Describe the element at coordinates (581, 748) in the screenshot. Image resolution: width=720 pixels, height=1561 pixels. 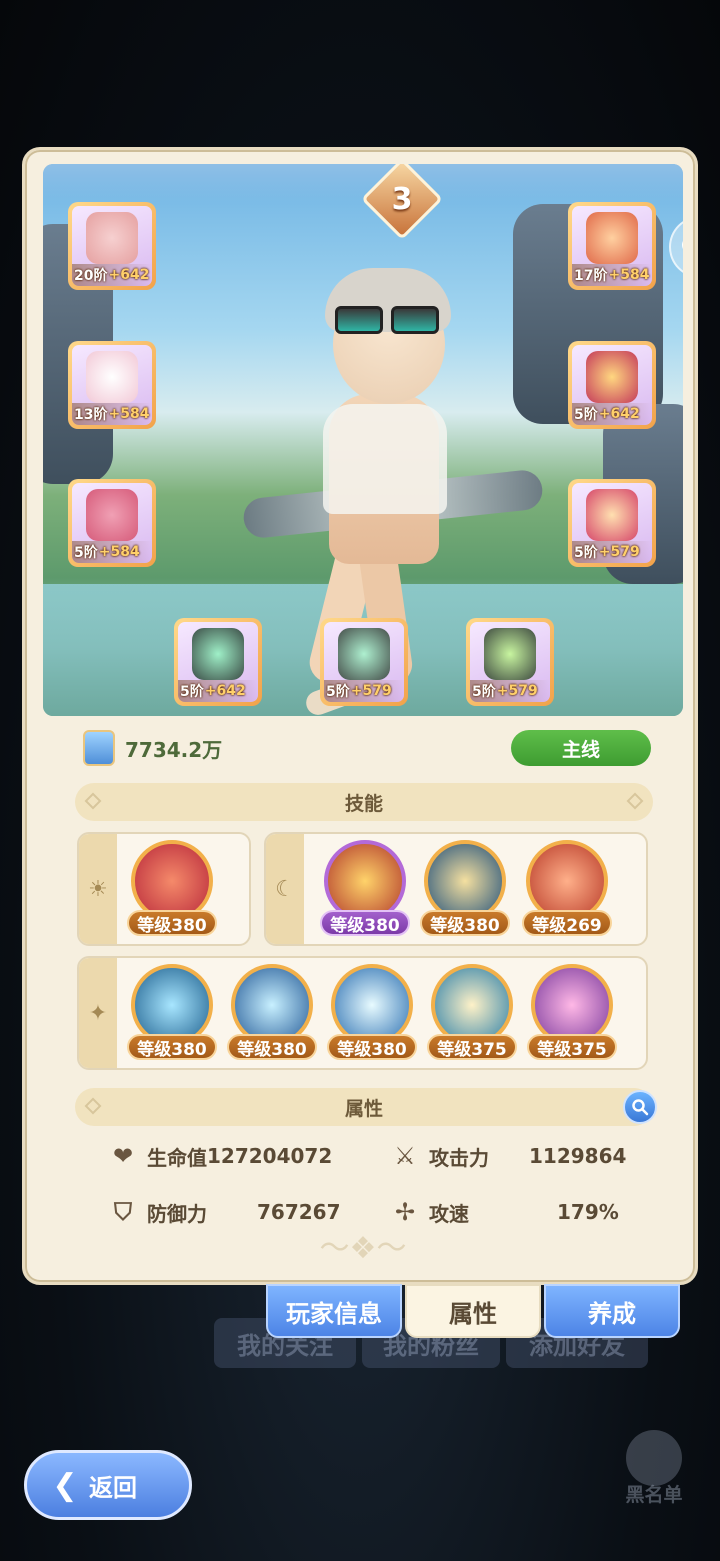
I see `mainline-button: 主线` at that location.